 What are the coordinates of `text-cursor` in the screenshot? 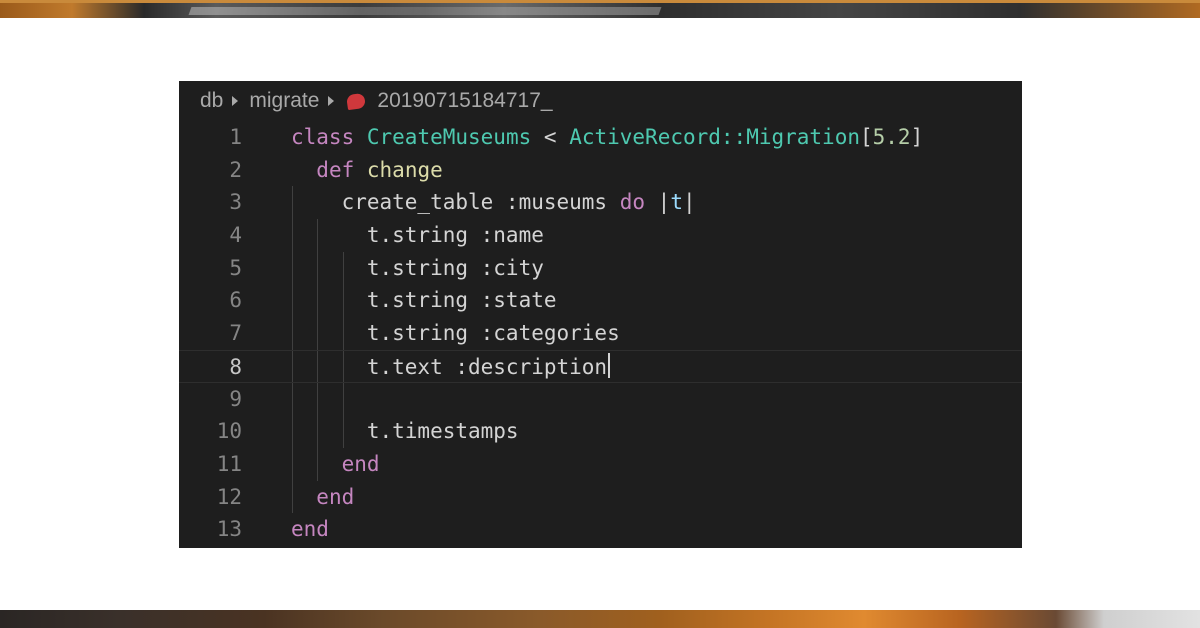 It's located at (609, 366).